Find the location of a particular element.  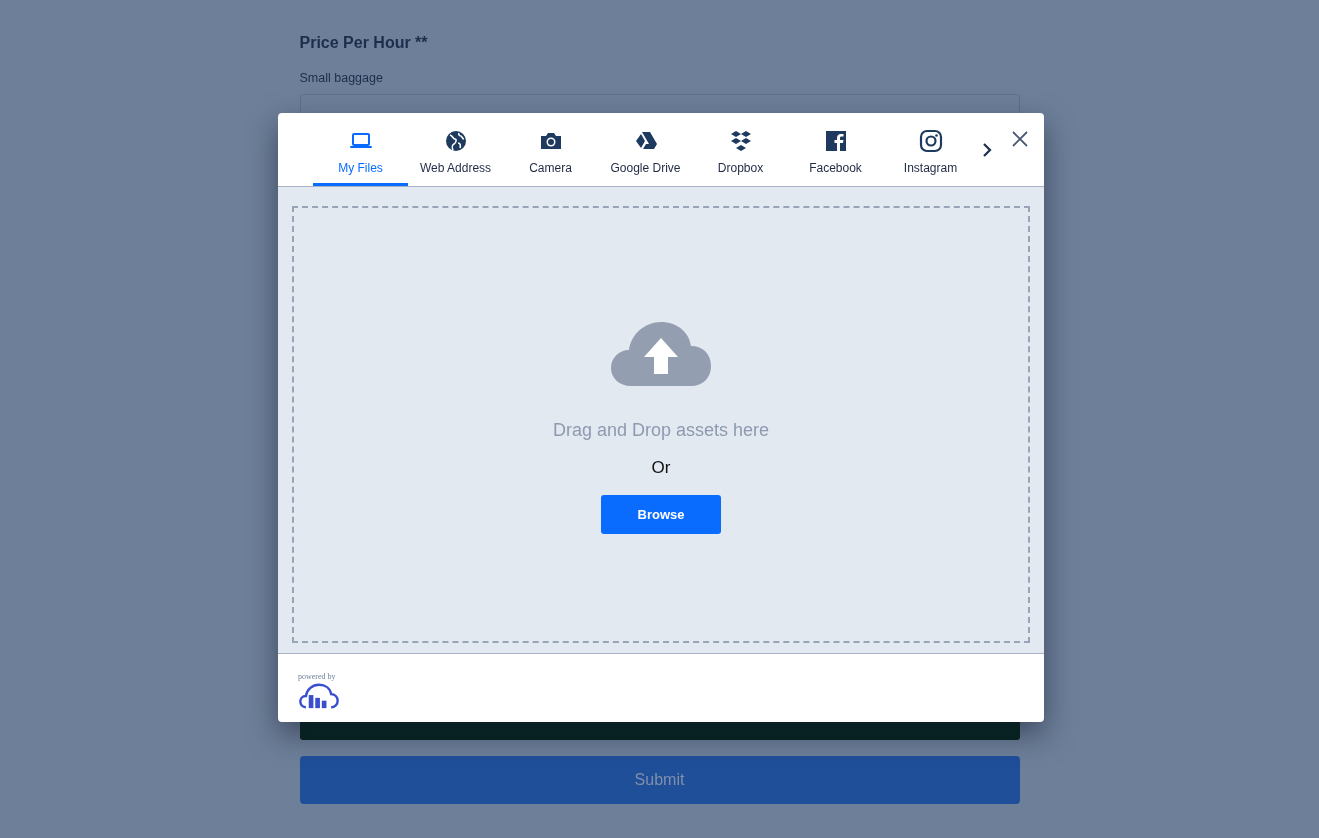

cloud-logo-icon is located at coordinates (319, 696).